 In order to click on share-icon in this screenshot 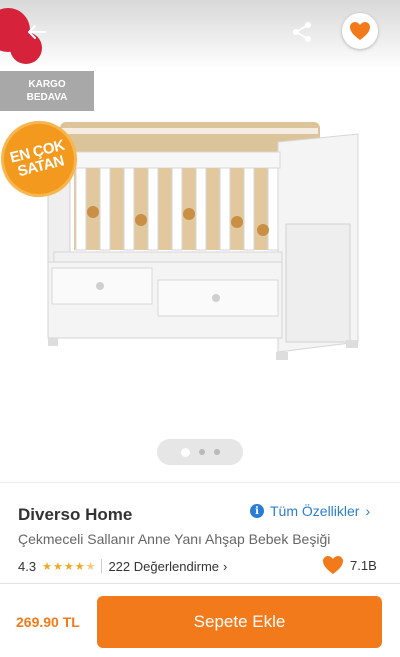, I will do `click(302, 32)`.